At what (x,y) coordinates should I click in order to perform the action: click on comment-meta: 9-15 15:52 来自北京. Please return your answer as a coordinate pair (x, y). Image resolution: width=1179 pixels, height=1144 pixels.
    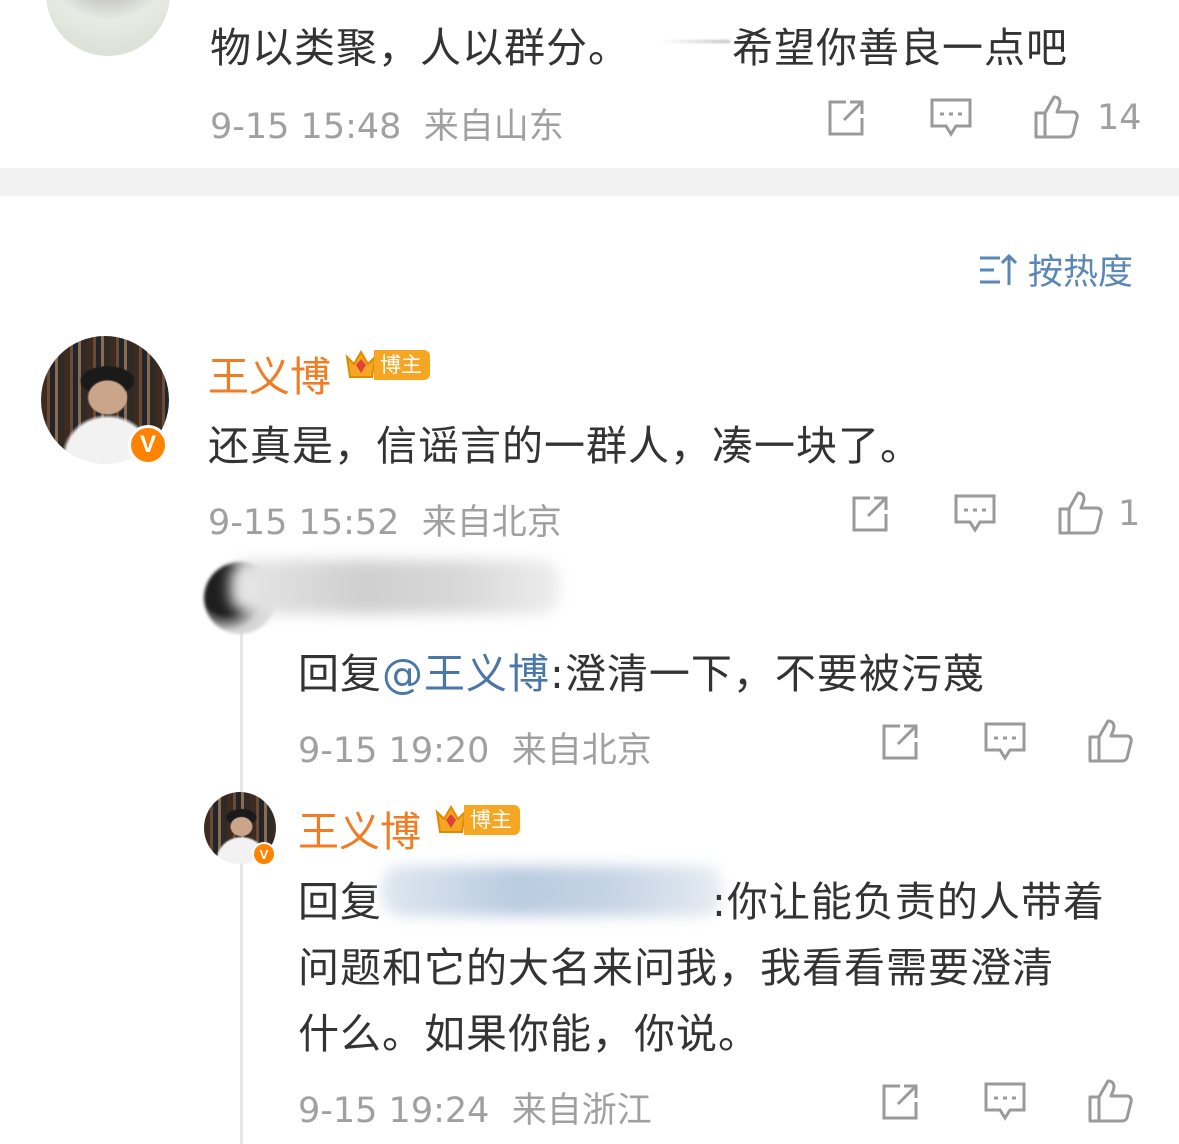
    Looking at the image, I should click on (385, 519).